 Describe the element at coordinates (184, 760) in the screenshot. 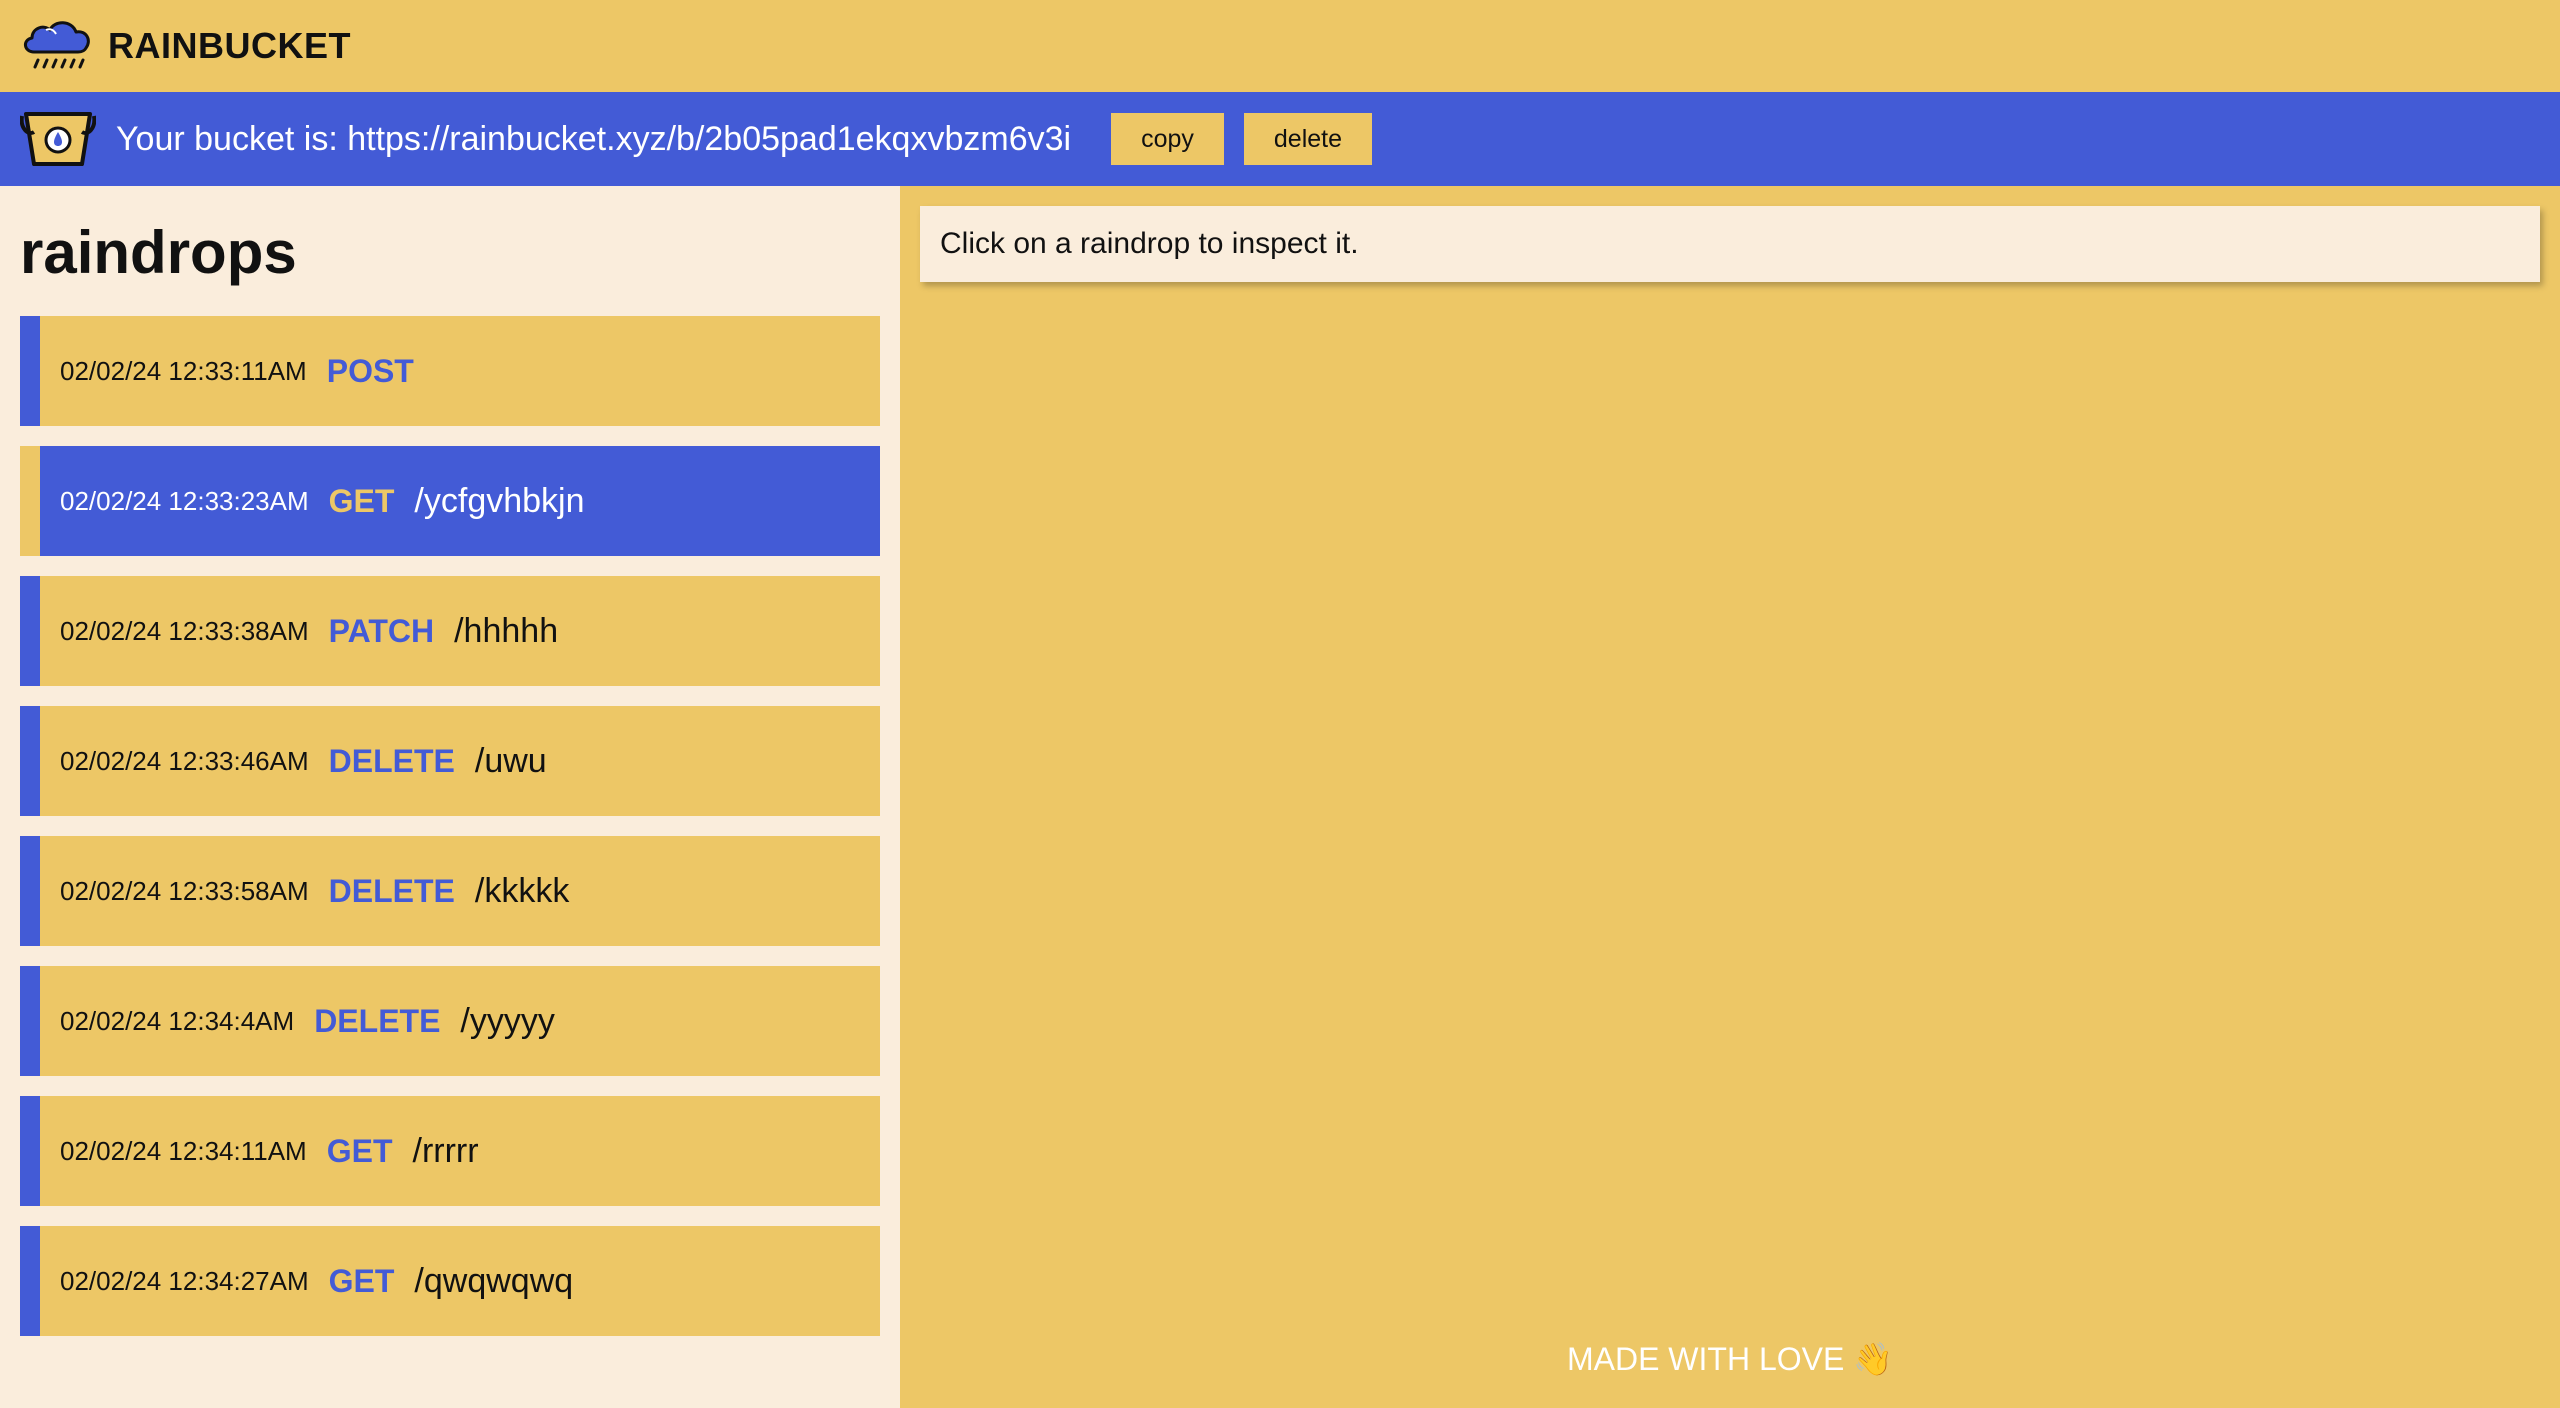

I see `raindrop-timestamp: 02/02/24 12:33:46AM` at that location.